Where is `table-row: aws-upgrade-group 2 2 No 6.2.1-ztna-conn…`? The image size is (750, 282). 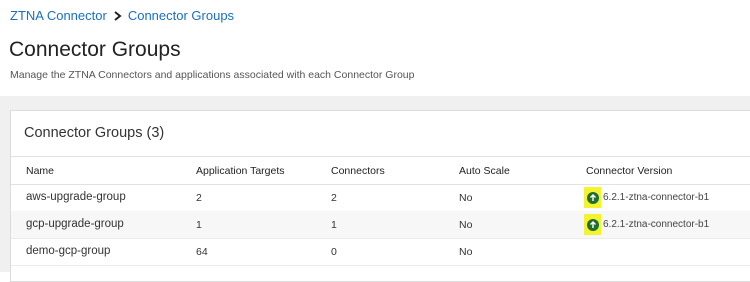
table-row: aws-upgrade-group 2 2 No 6.2.1-ztna-conn… is located at coordinates (380, 198).